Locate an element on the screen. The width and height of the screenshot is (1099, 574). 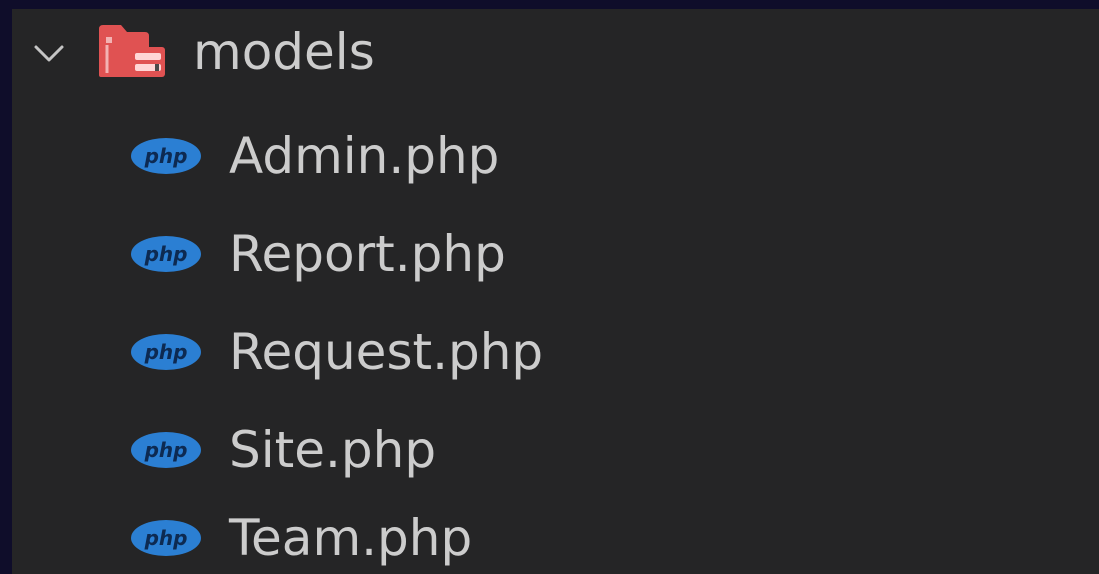
file-name-label: Admin.php is located at coordinates (364, 156).